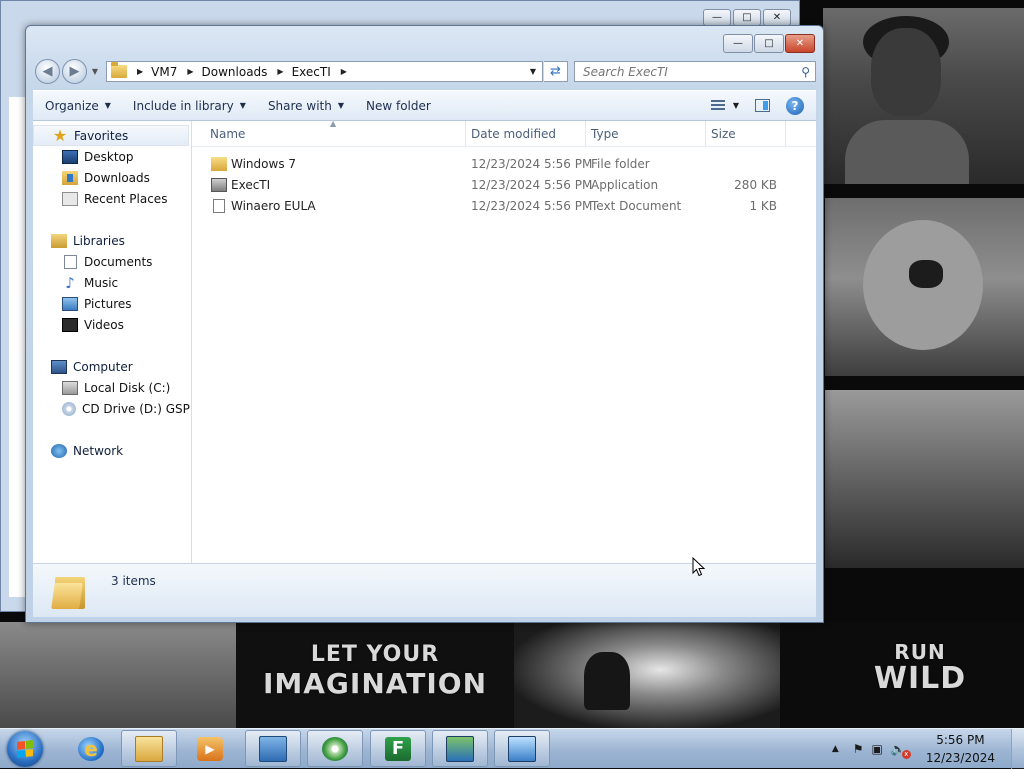 Image resolution: width=1024 pixels, height=769 pixels. What do you see at coordinates (625, 184) in the screenshot?
I see `file-type: Application` at bounding box center [625, 184].